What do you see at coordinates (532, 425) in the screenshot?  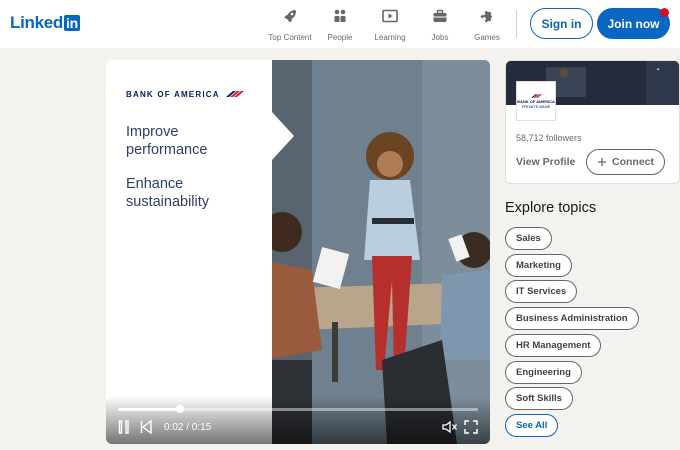 I see `see-all-topics-button: See All` at bounding box center [532, 425].